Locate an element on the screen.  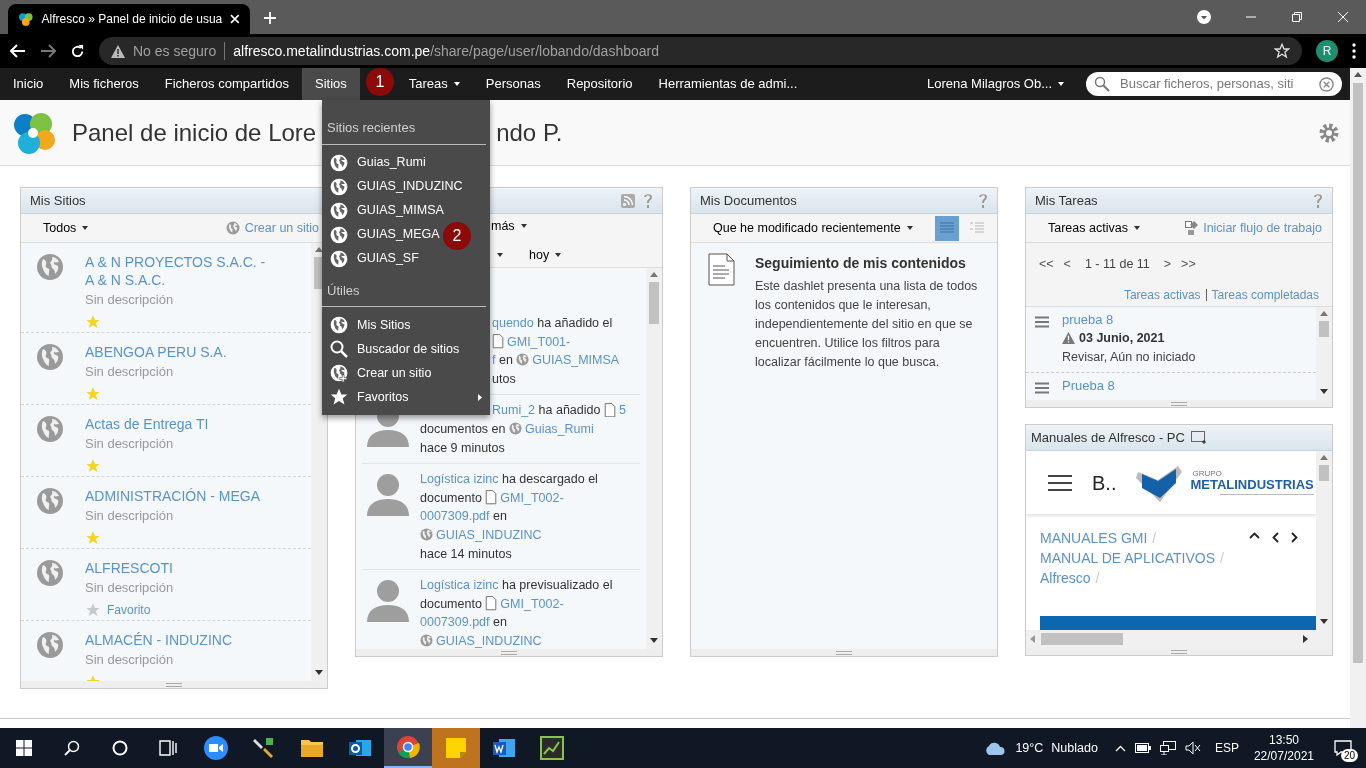
circle-icon is located at coordinates (120, 748).